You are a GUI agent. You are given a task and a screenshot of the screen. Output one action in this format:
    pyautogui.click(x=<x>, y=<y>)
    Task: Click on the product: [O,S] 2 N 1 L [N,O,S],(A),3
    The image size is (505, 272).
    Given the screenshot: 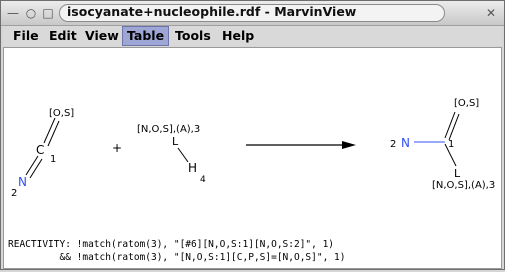 What is the action you would take?
    pyautogui.click(x=442, y=144)
    